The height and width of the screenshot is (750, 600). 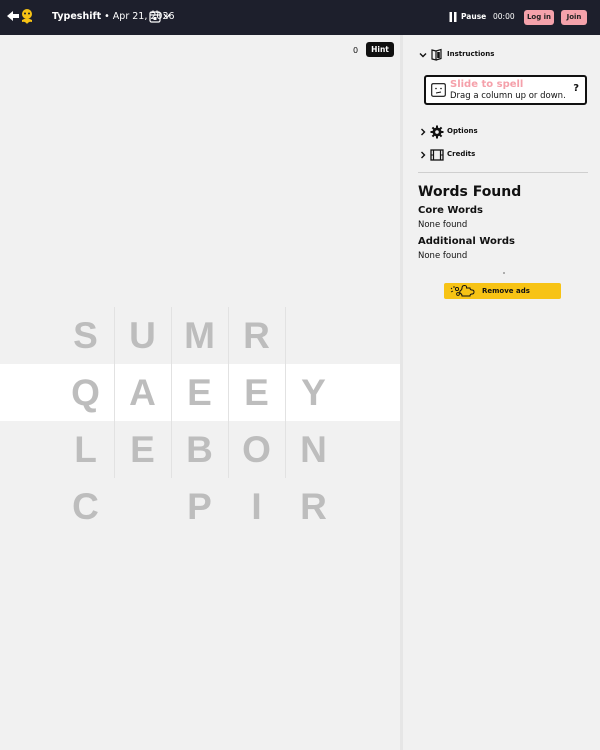 What do you see at coordinates (576, 88) in the screenshot?
I see `help-icon: ?` at bounding box center [576, 88].